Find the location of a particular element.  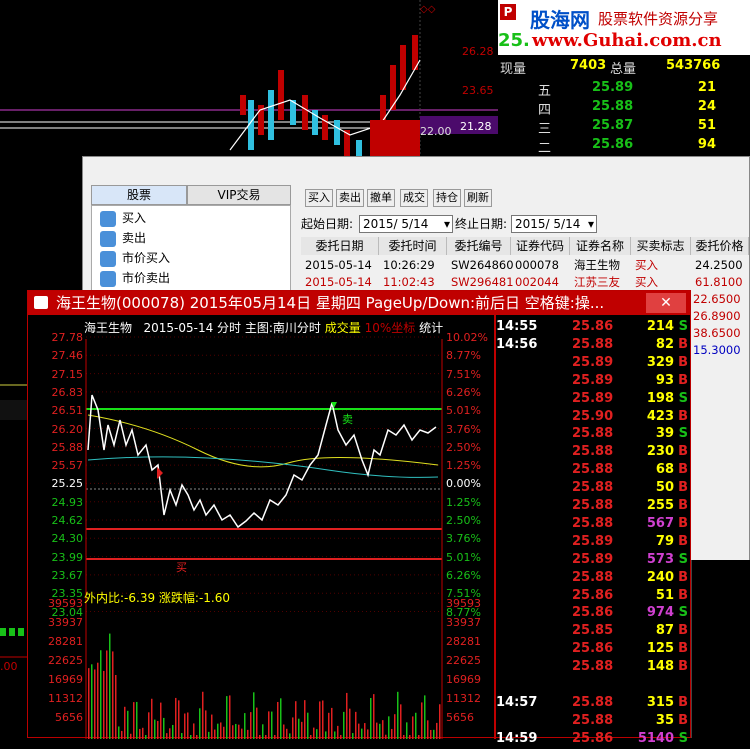

toolbar-deal-button: 成交 is located at coordinates (414, 198).